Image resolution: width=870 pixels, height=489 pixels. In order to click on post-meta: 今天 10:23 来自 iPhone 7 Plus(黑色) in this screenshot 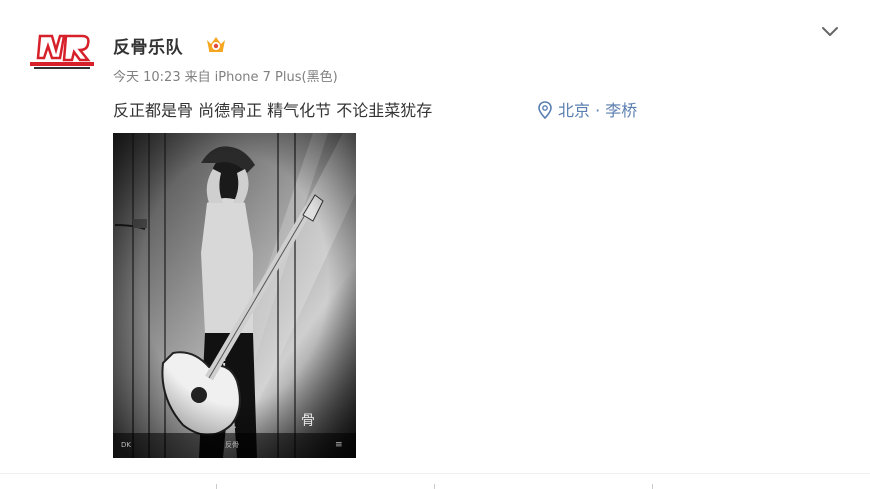, I will do `click(227, 75)`.